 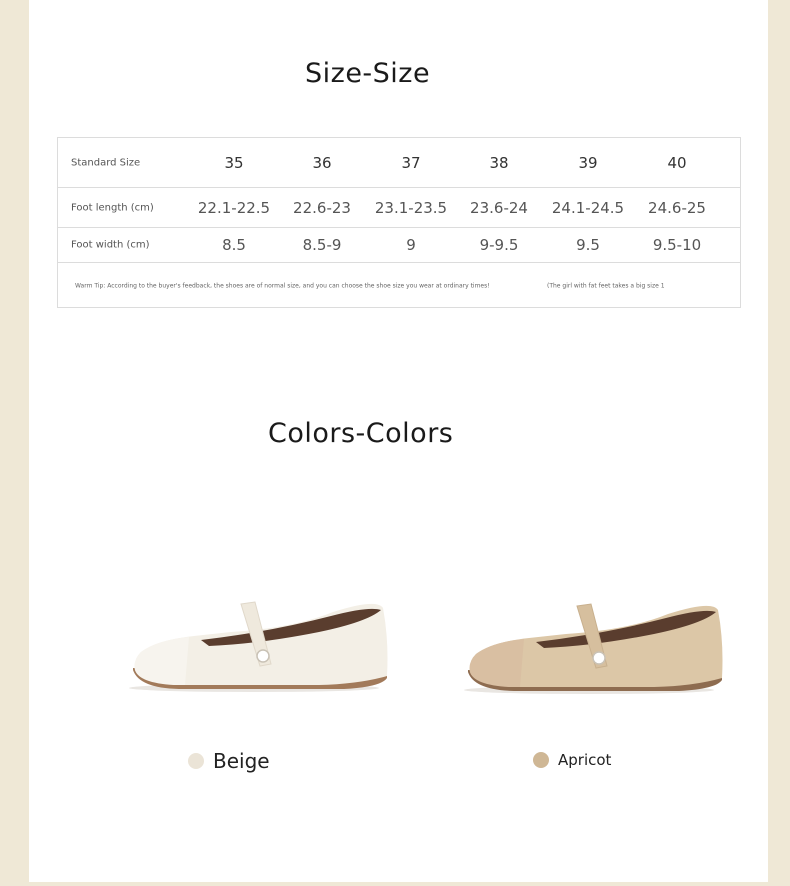 I want to click on beige-shoe-image, so click(x=258, y=646).